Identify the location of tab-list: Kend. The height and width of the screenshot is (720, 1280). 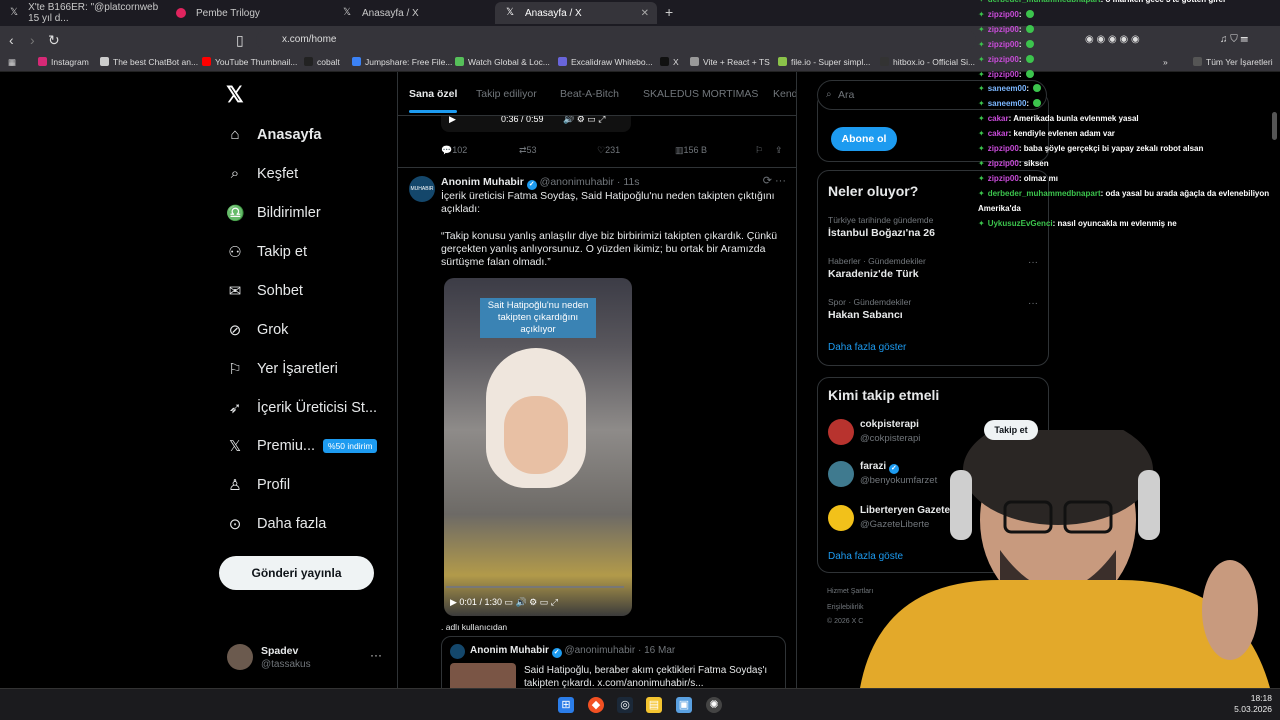
(784, 94).